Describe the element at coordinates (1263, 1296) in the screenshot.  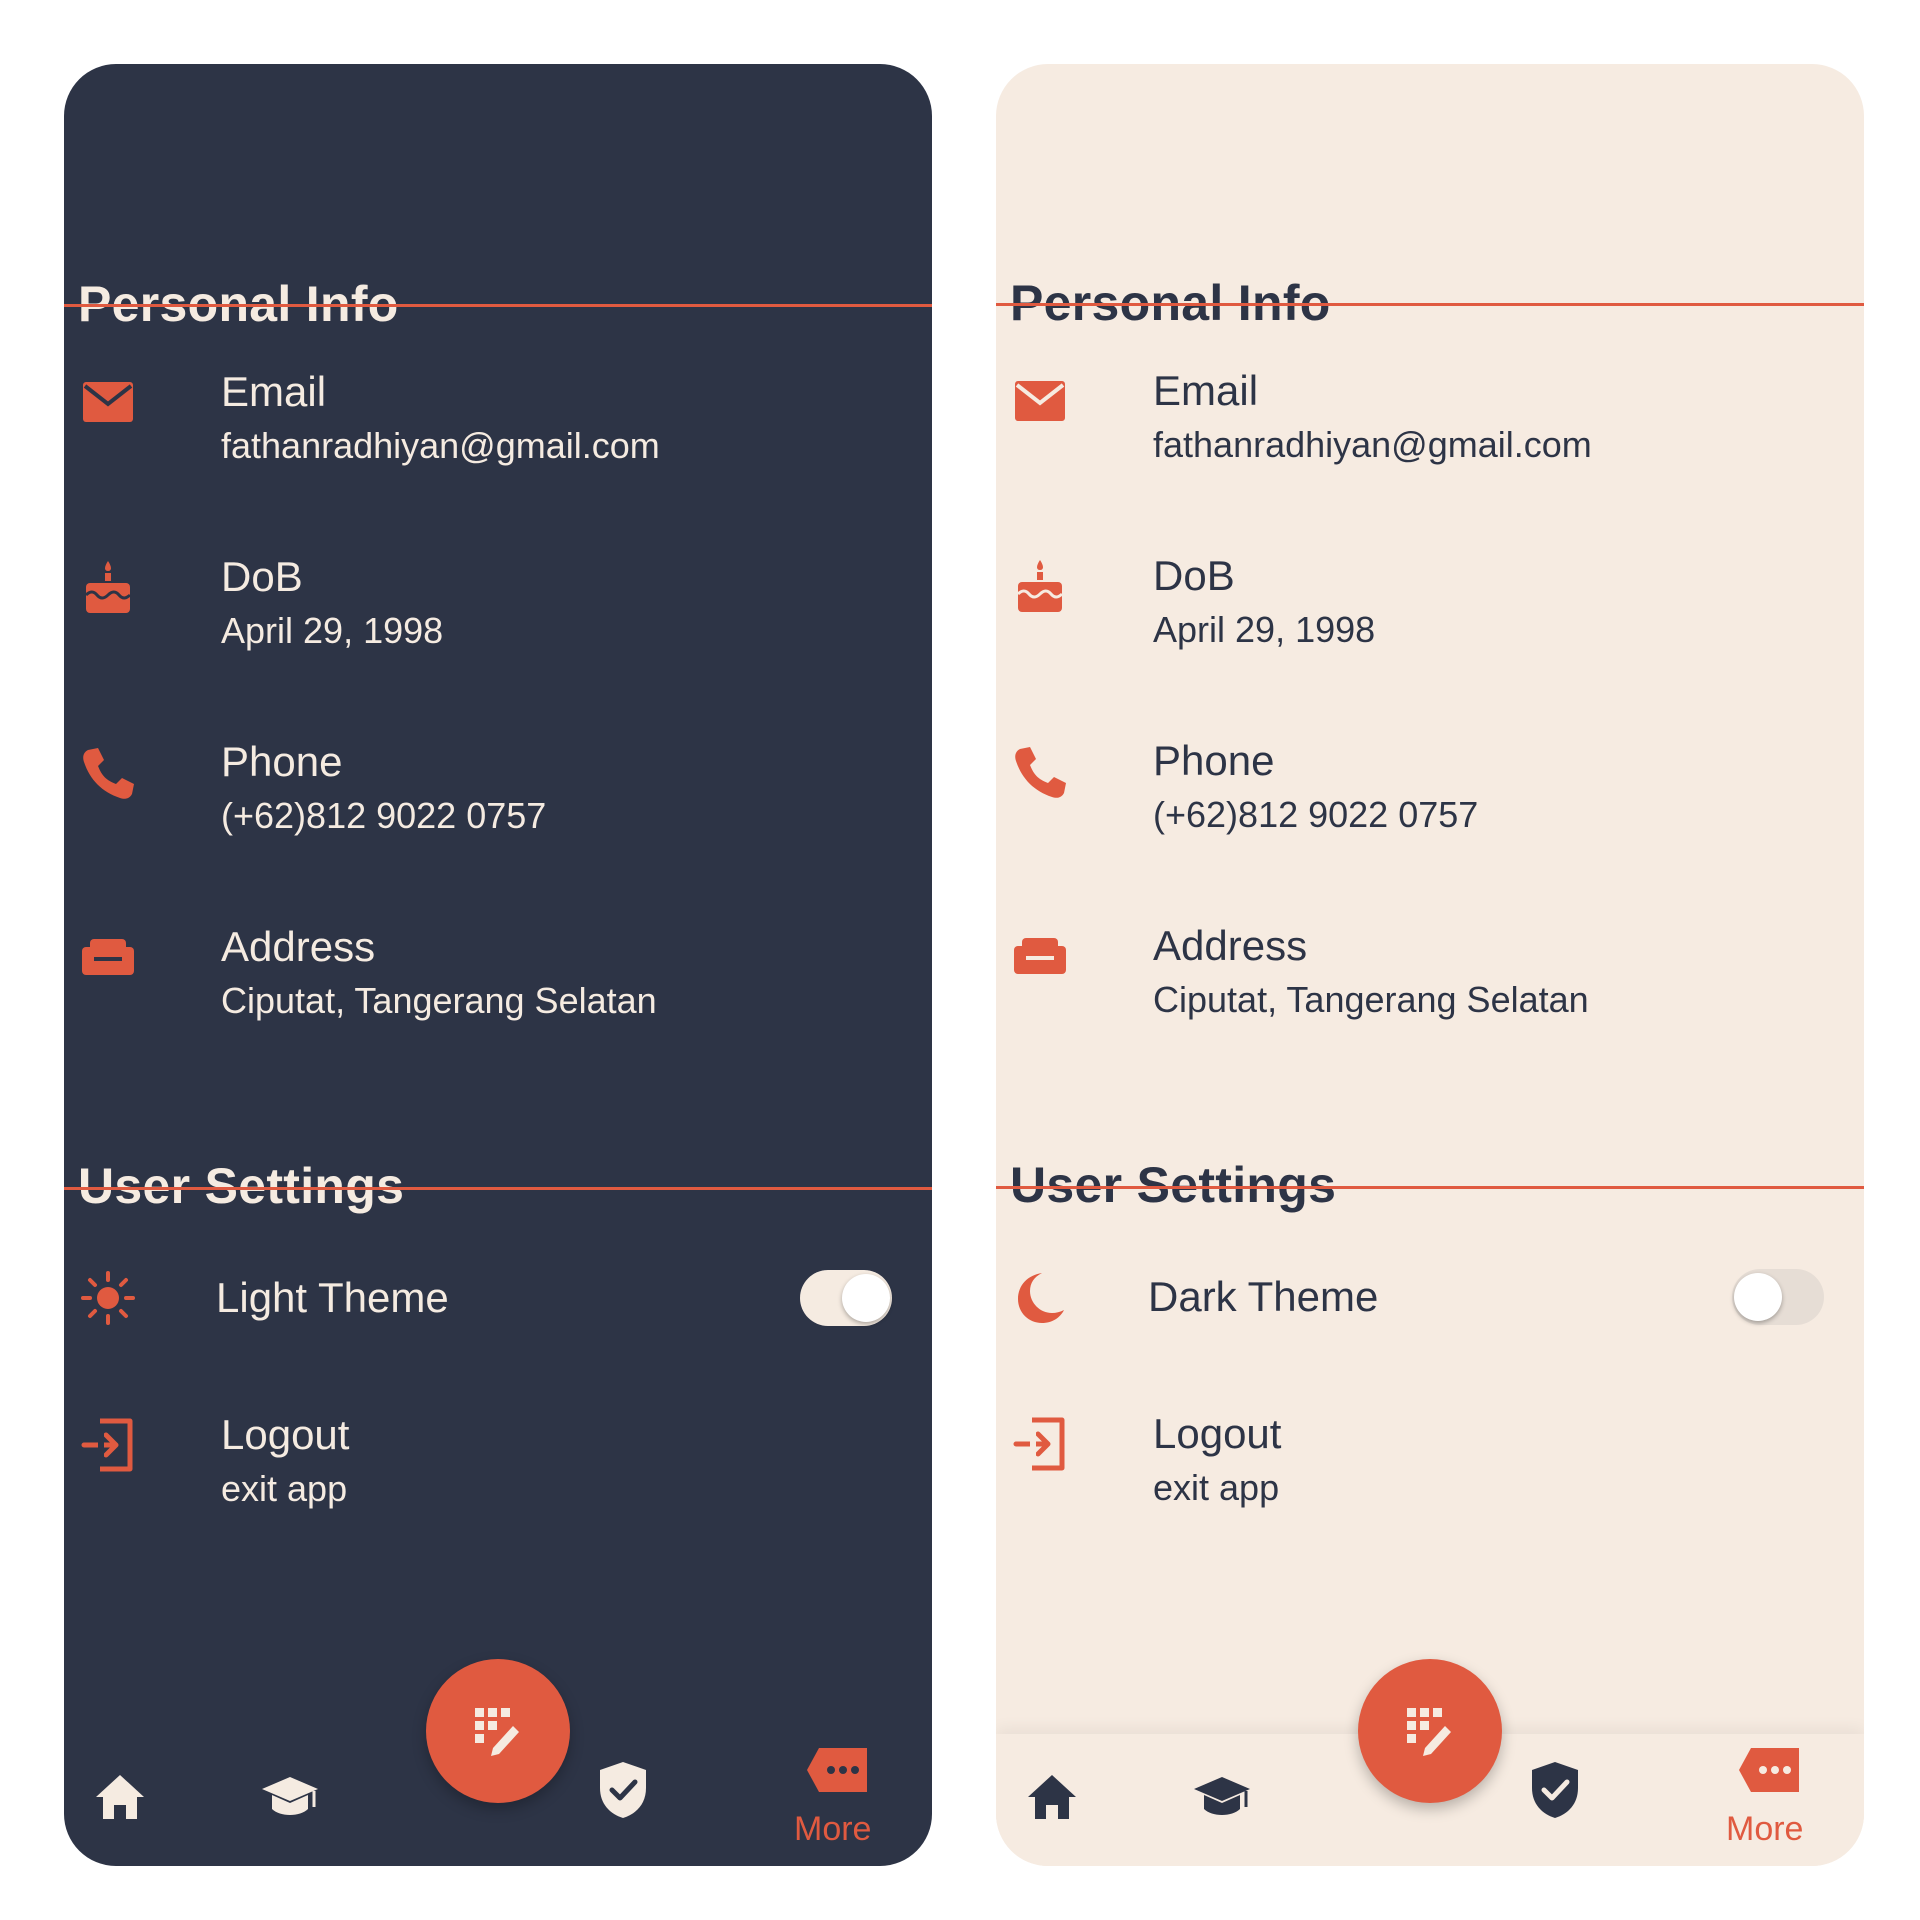
I see `theme-label: Dark Theme` at that location.